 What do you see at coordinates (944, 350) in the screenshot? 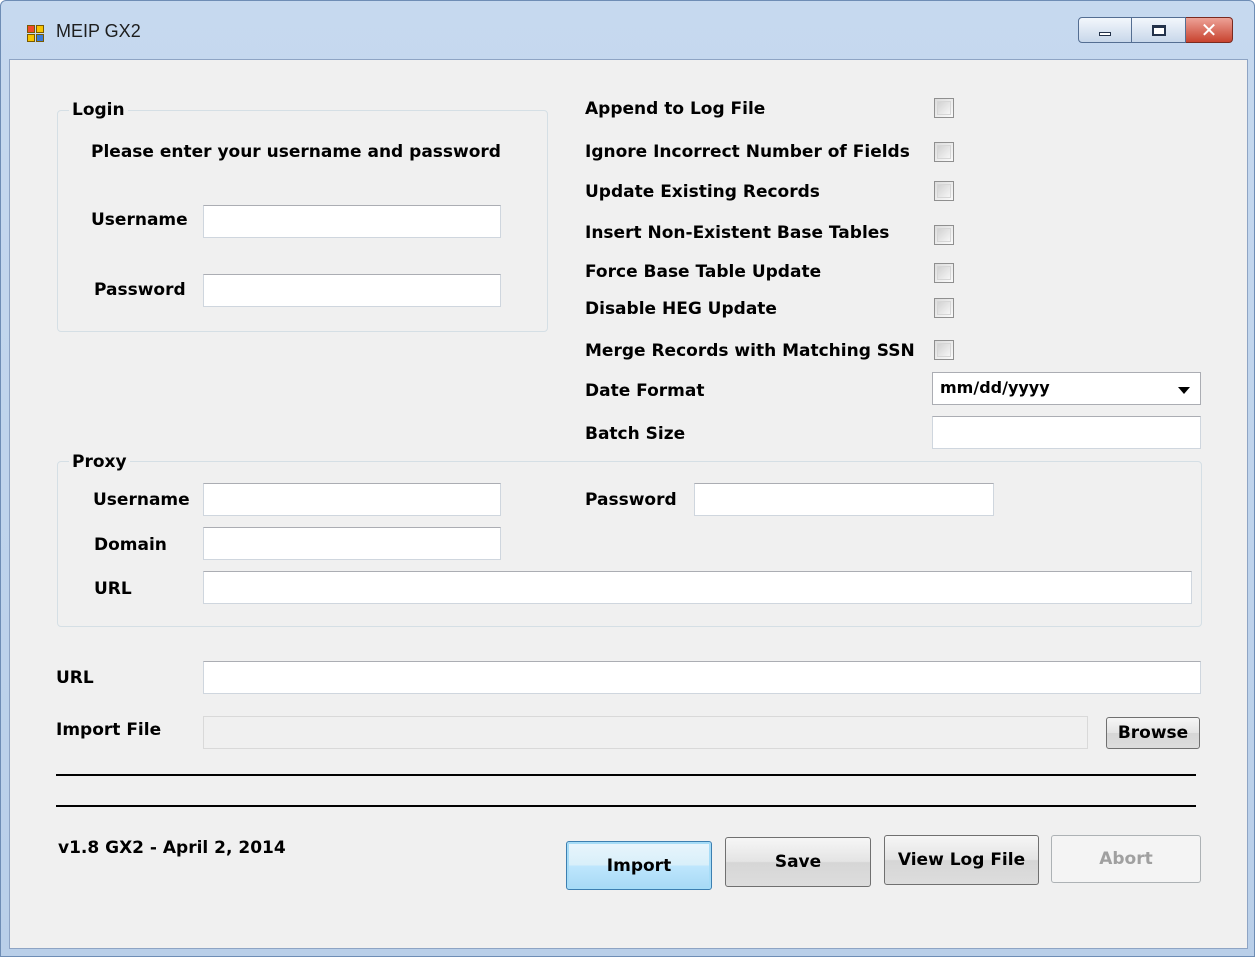
I see `merge-ssn-checkbox` at bounding box center [944, 350].